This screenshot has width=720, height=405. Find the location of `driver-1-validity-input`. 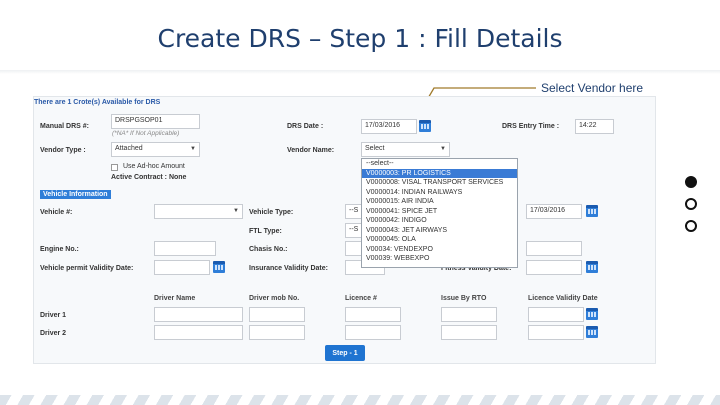

driver-1-validity-input is located at coordinates (556, 314).